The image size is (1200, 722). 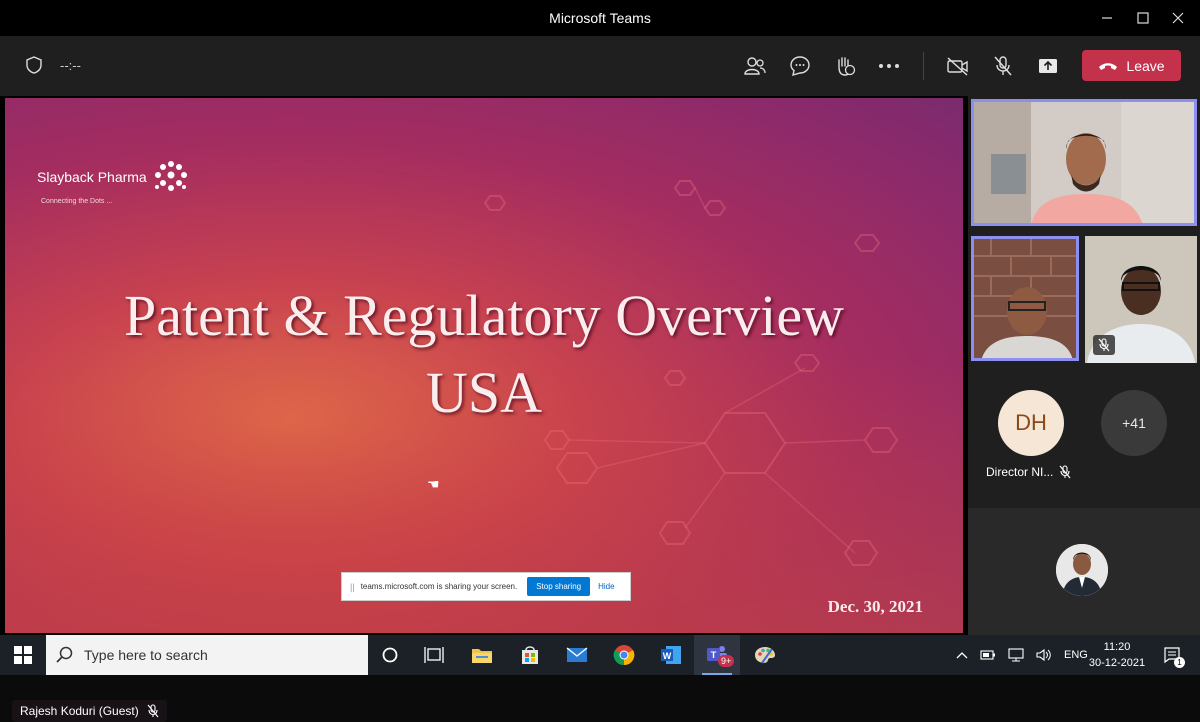 What do you see at coordinates (1172, 655) in the screenshot?
I see `notifications-button: 1` at bounding box center [1172, 655].